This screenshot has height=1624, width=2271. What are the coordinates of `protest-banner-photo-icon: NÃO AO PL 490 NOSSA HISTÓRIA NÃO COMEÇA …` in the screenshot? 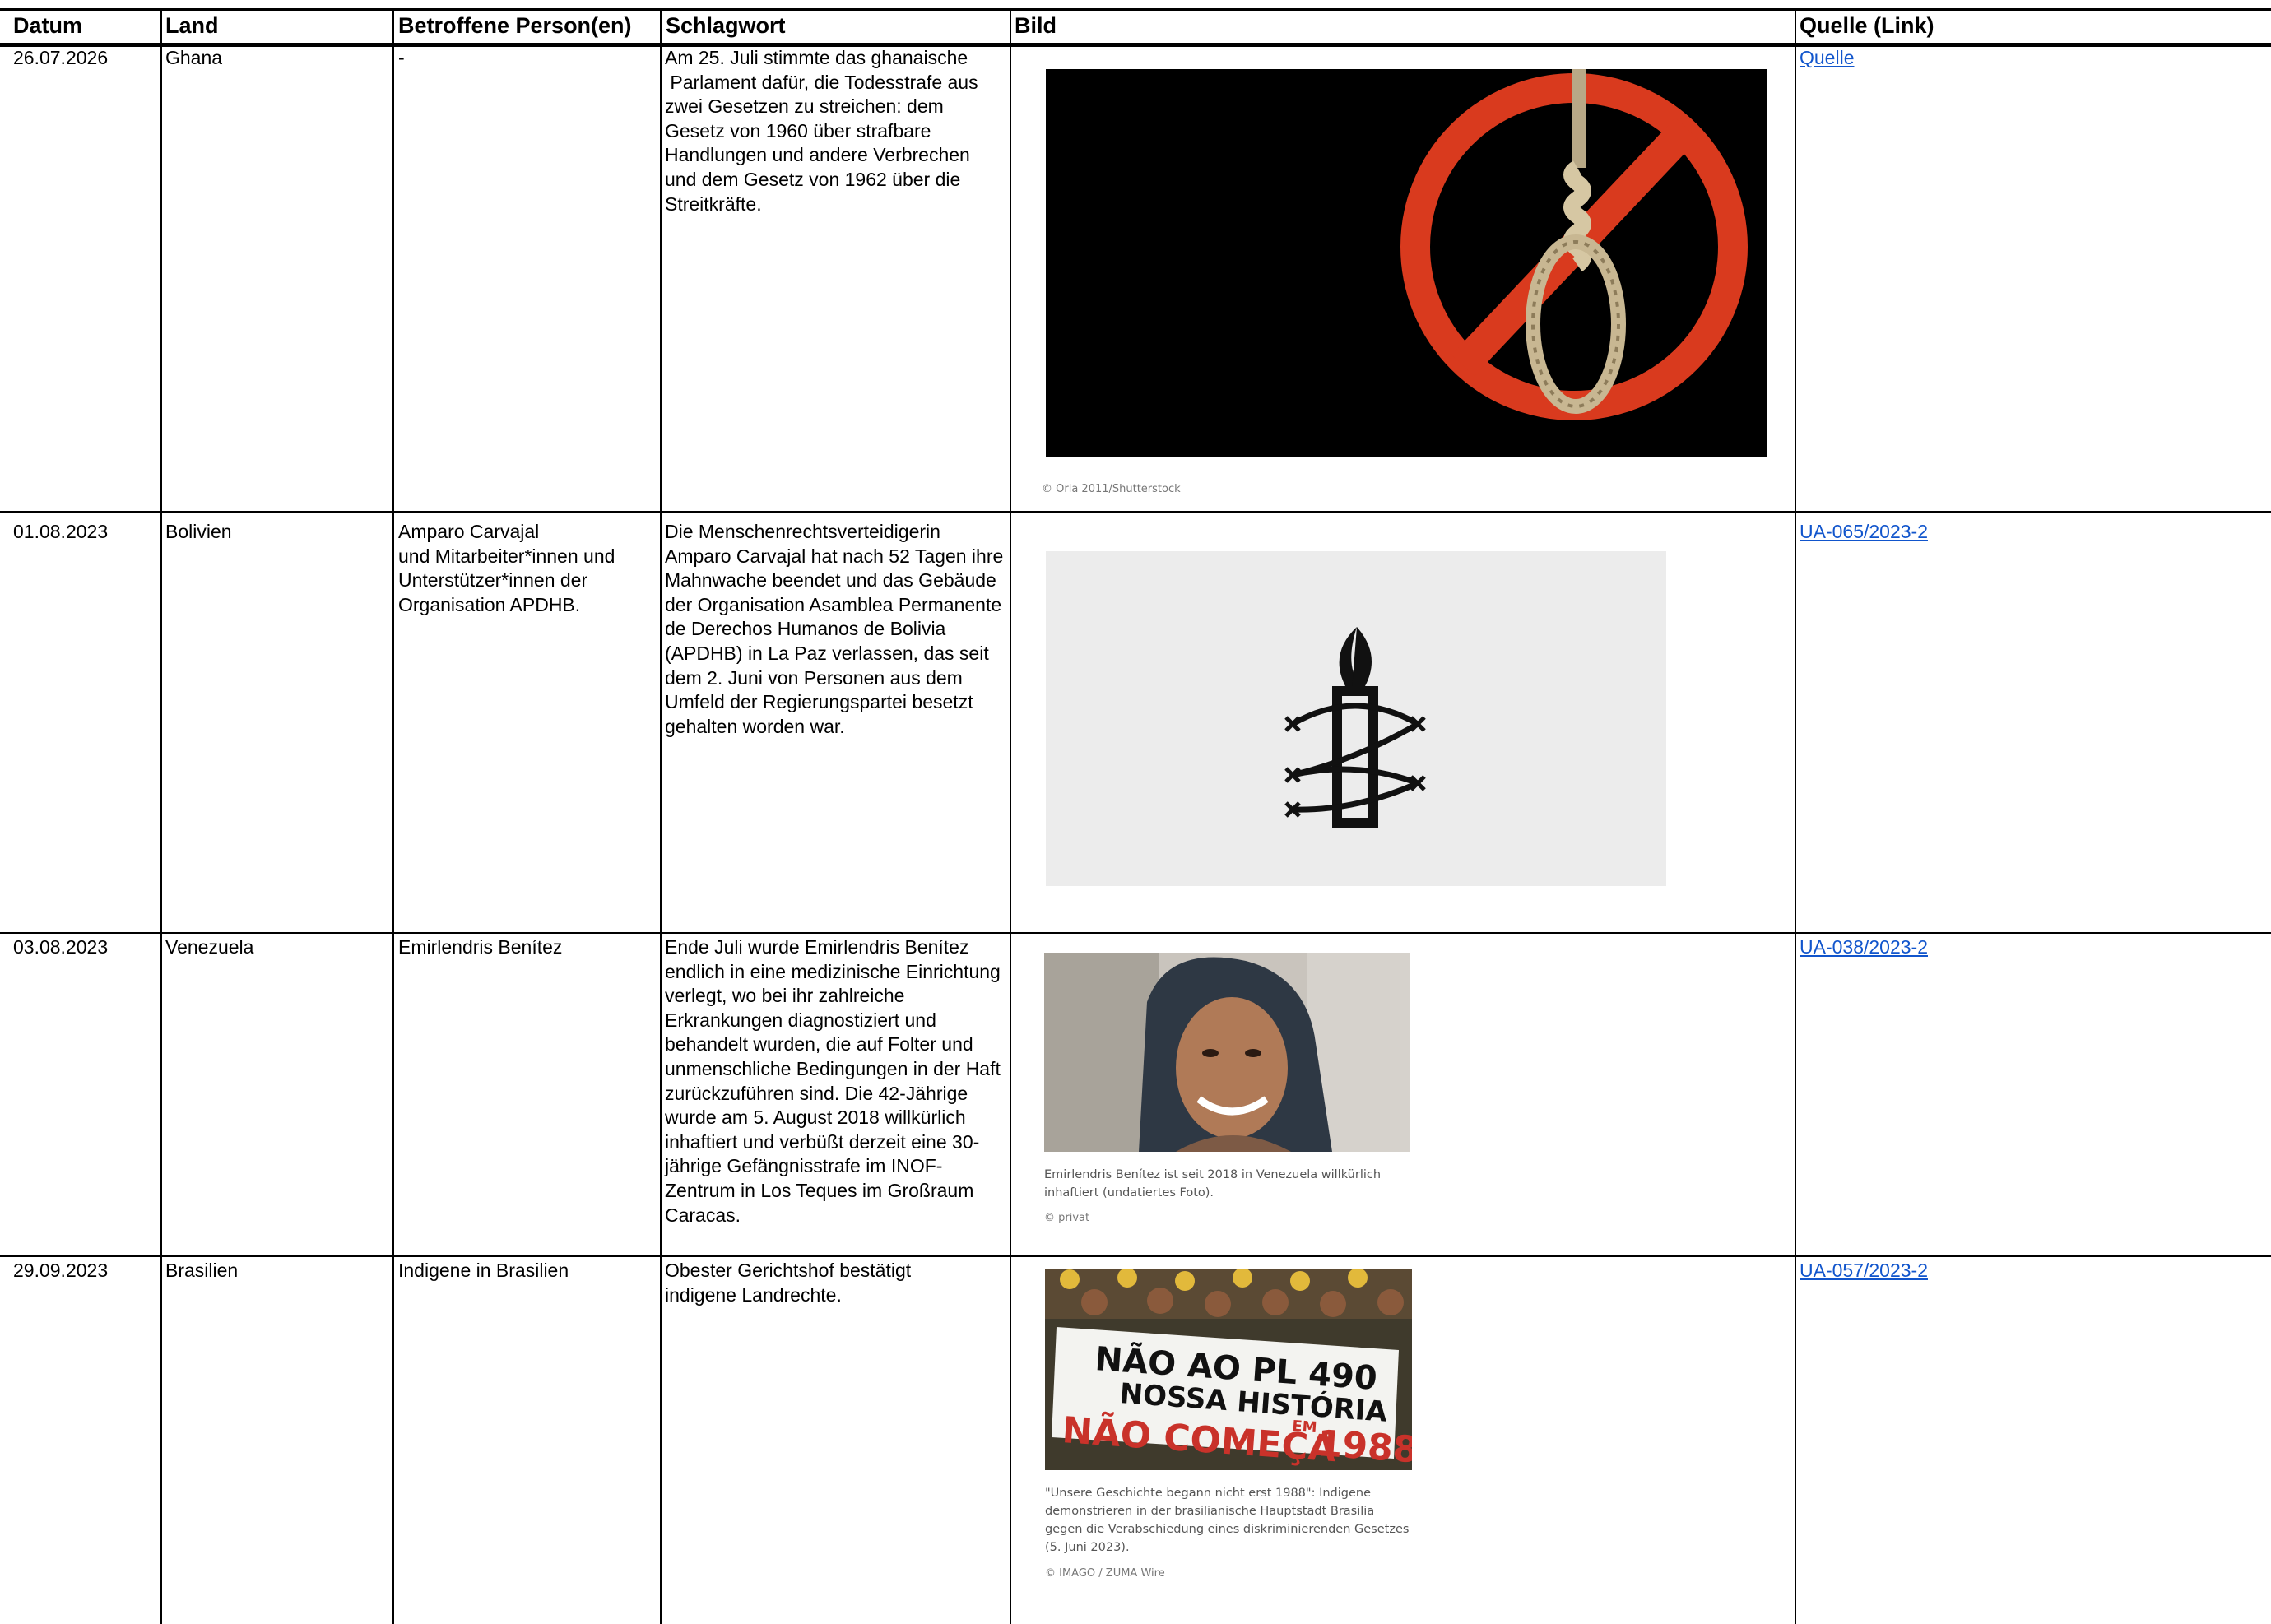 It's located at (1228, 1369).